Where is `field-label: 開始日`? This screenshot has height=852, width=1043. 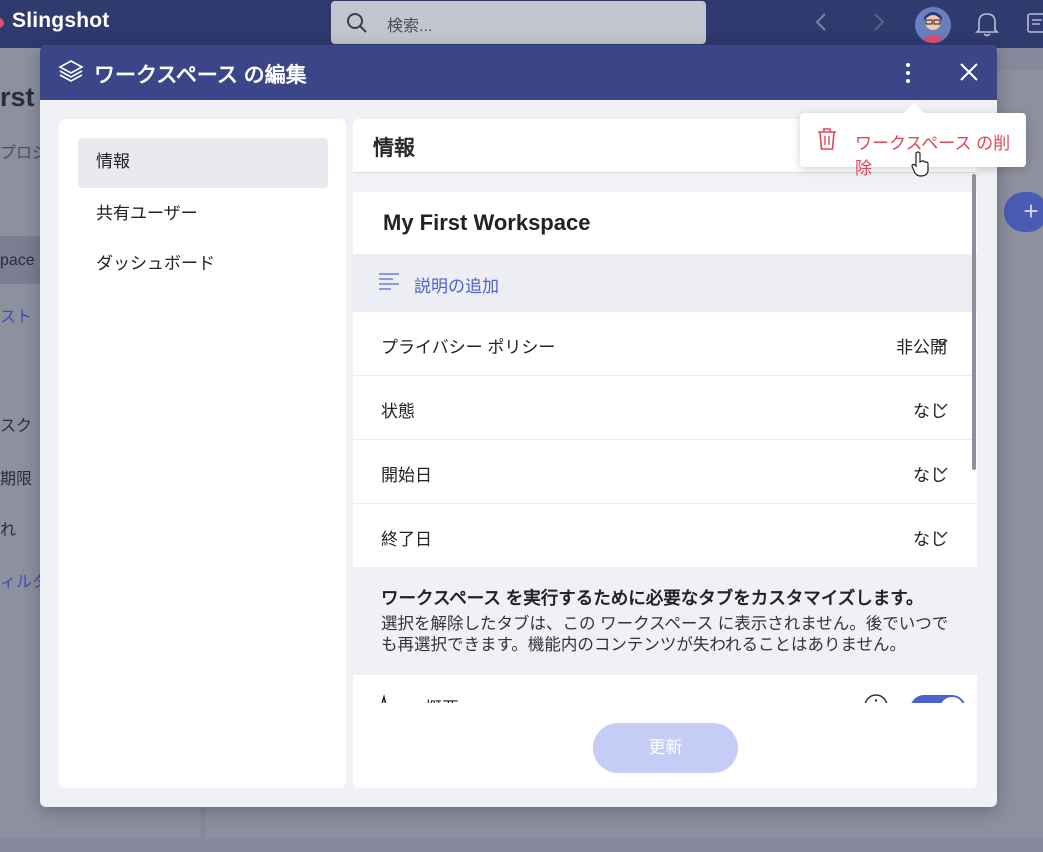 field-label: 開始日 is located at coordinates (406, 475).